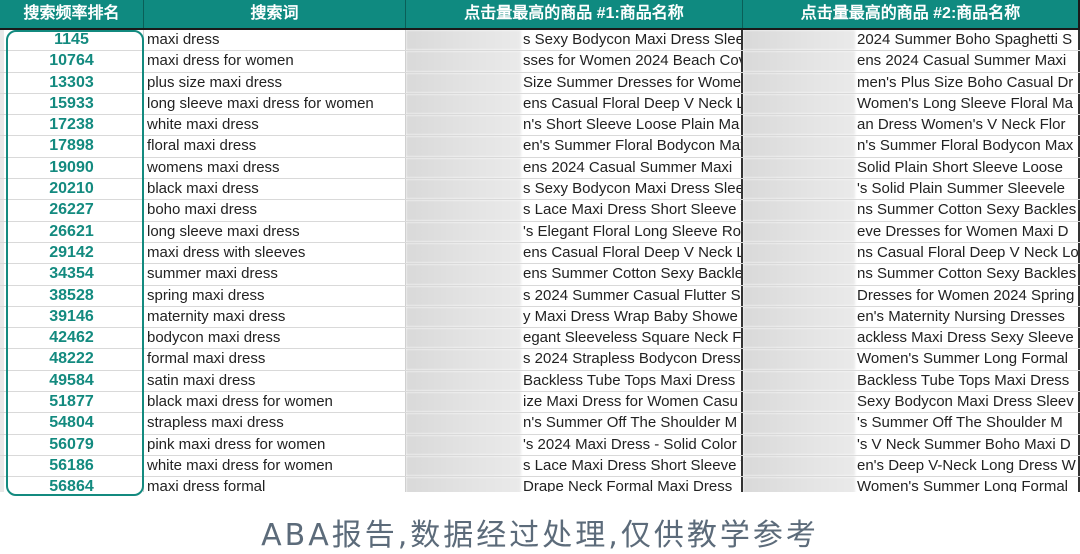  I want to click on rank-cell: 42462, so click(72, 338).